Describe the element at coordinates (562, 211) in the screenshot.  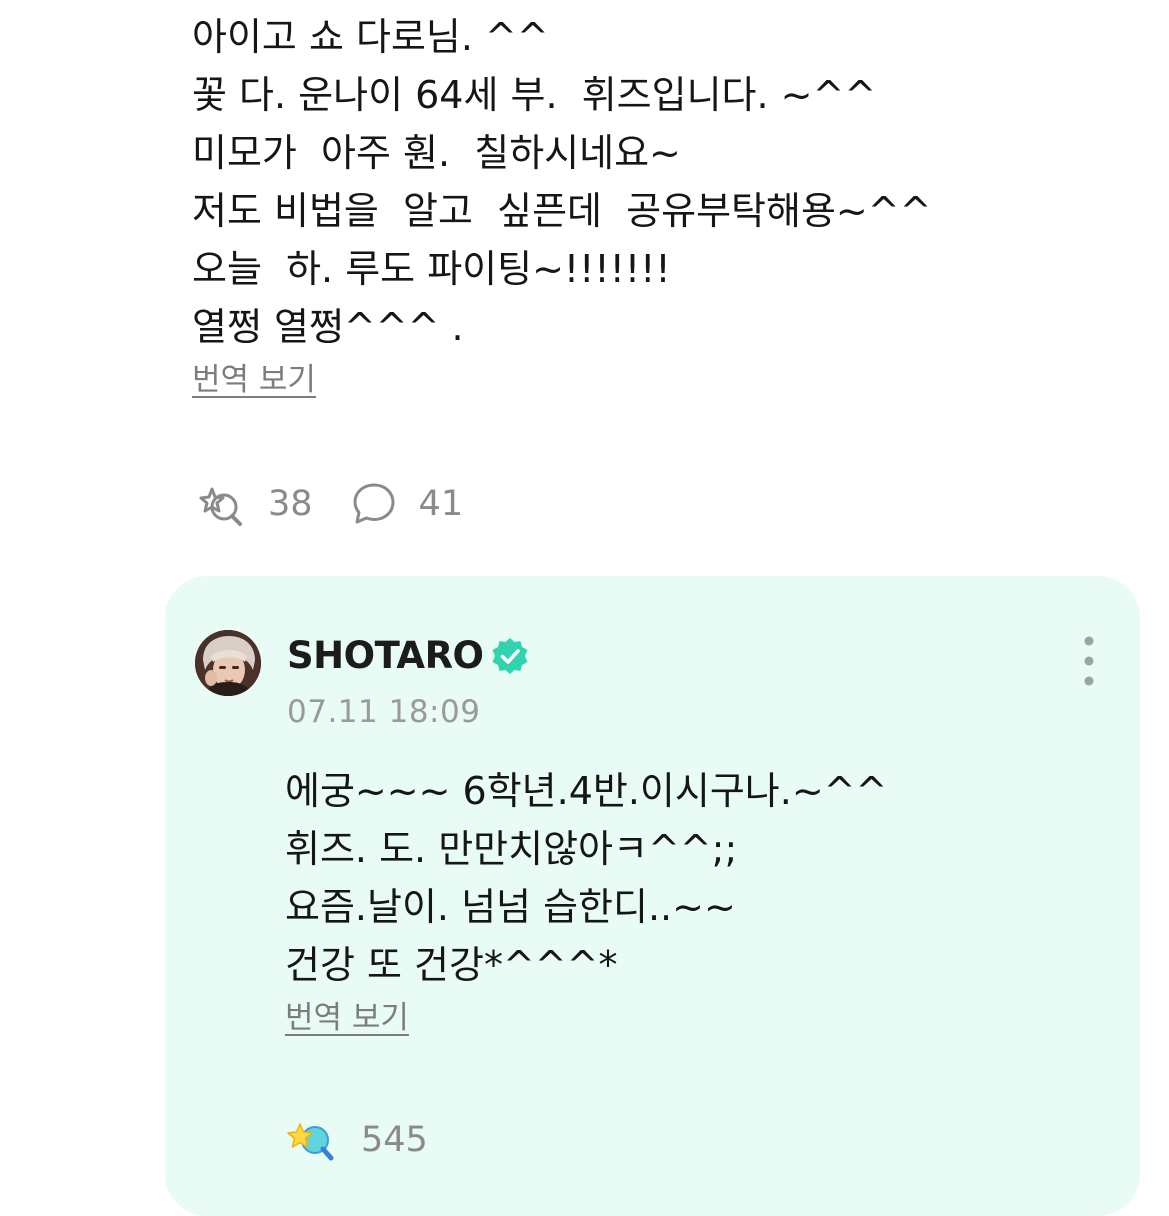
I see `post-line: 저도 비법을 알고 싶픈데 공유부탁해용~^^` at that location.